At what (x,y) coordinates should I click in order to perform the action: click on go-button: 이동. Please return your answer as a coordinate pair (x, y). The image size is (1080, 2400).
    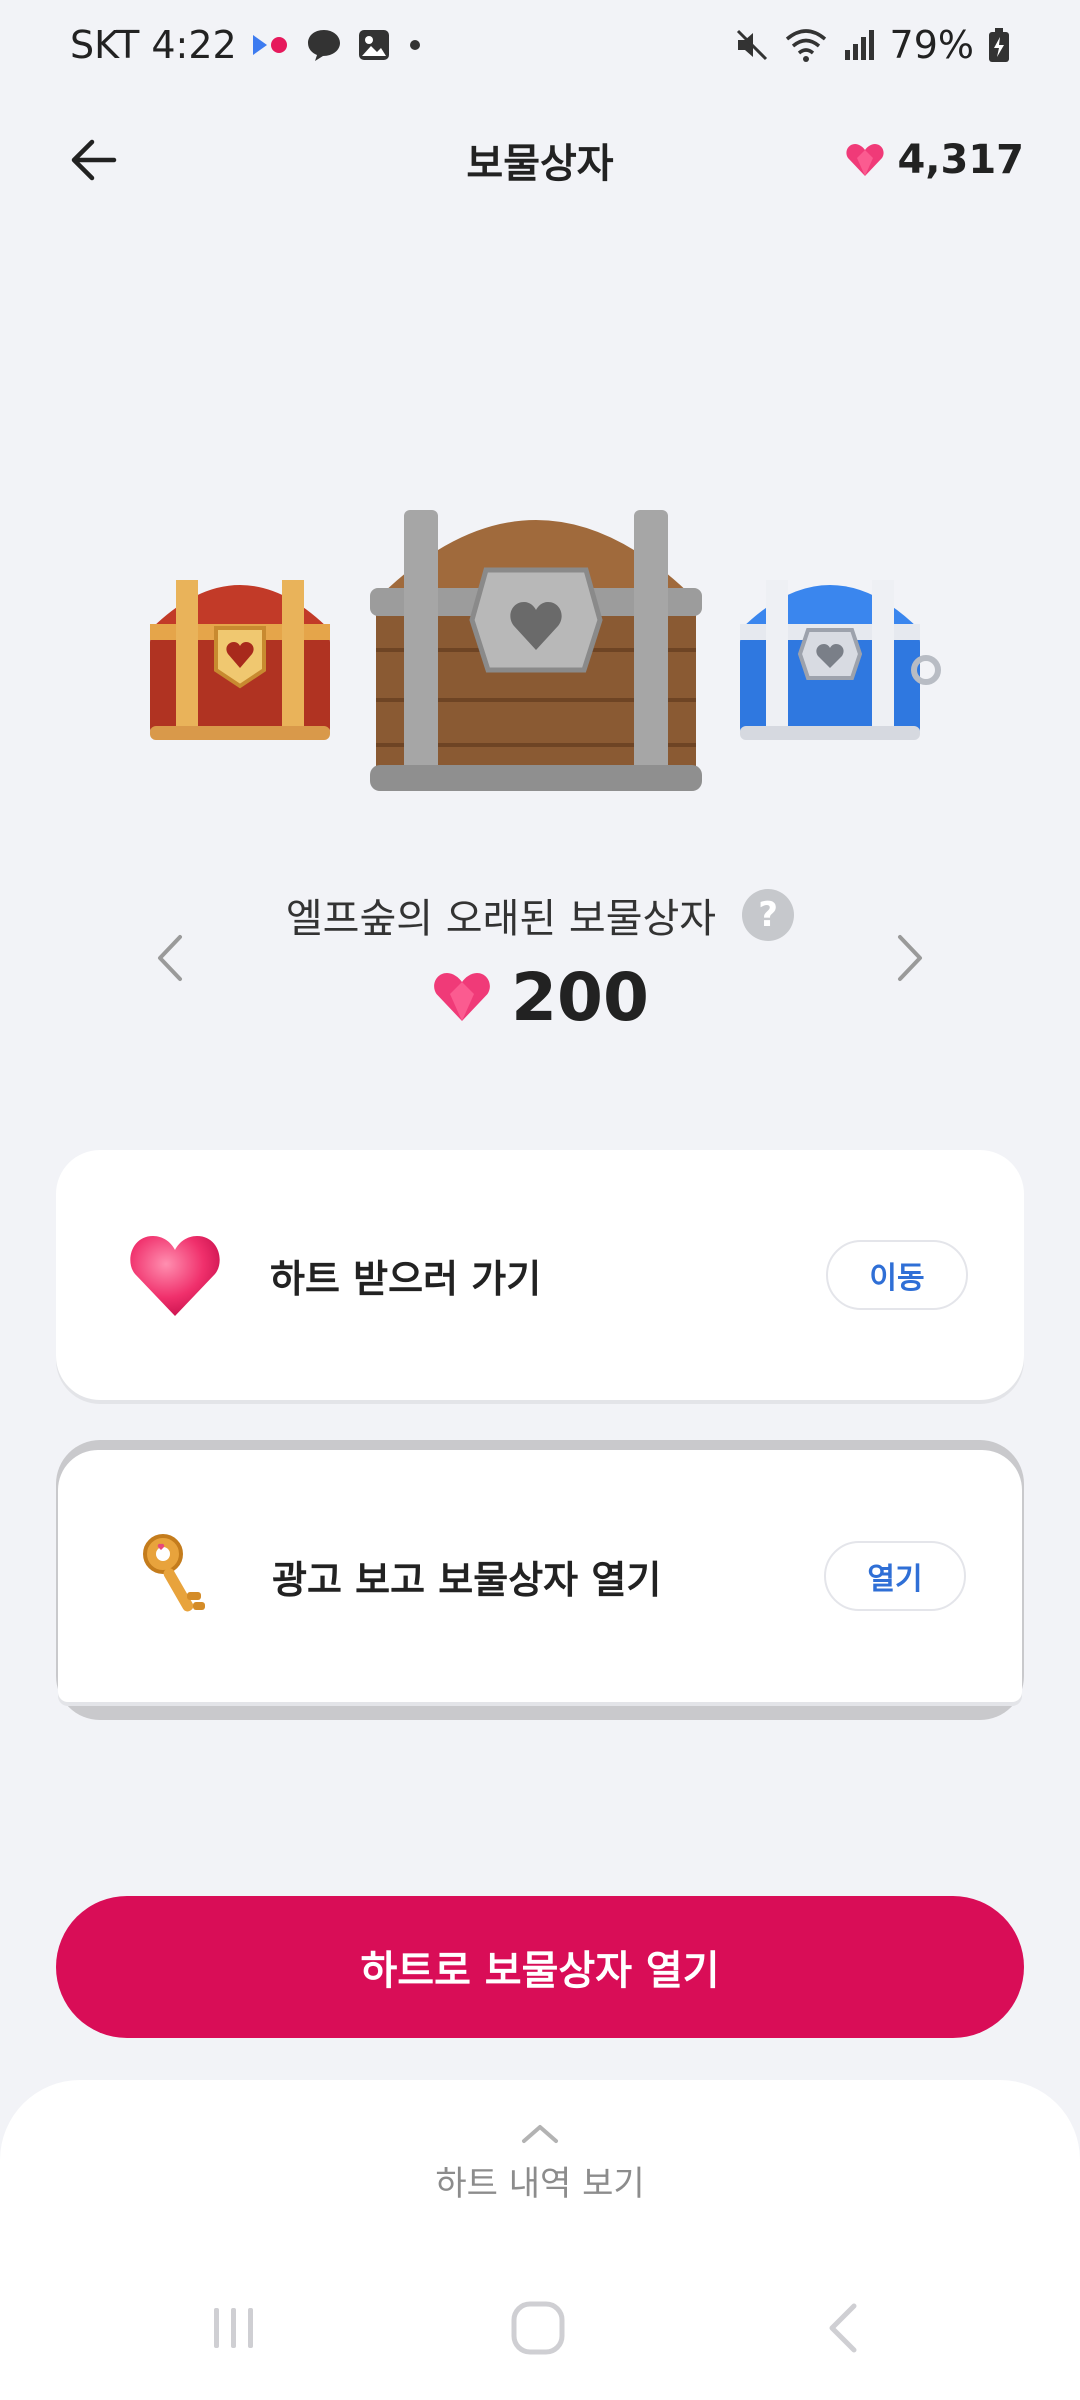
    Looking at the image, I should click on (897, 1275).